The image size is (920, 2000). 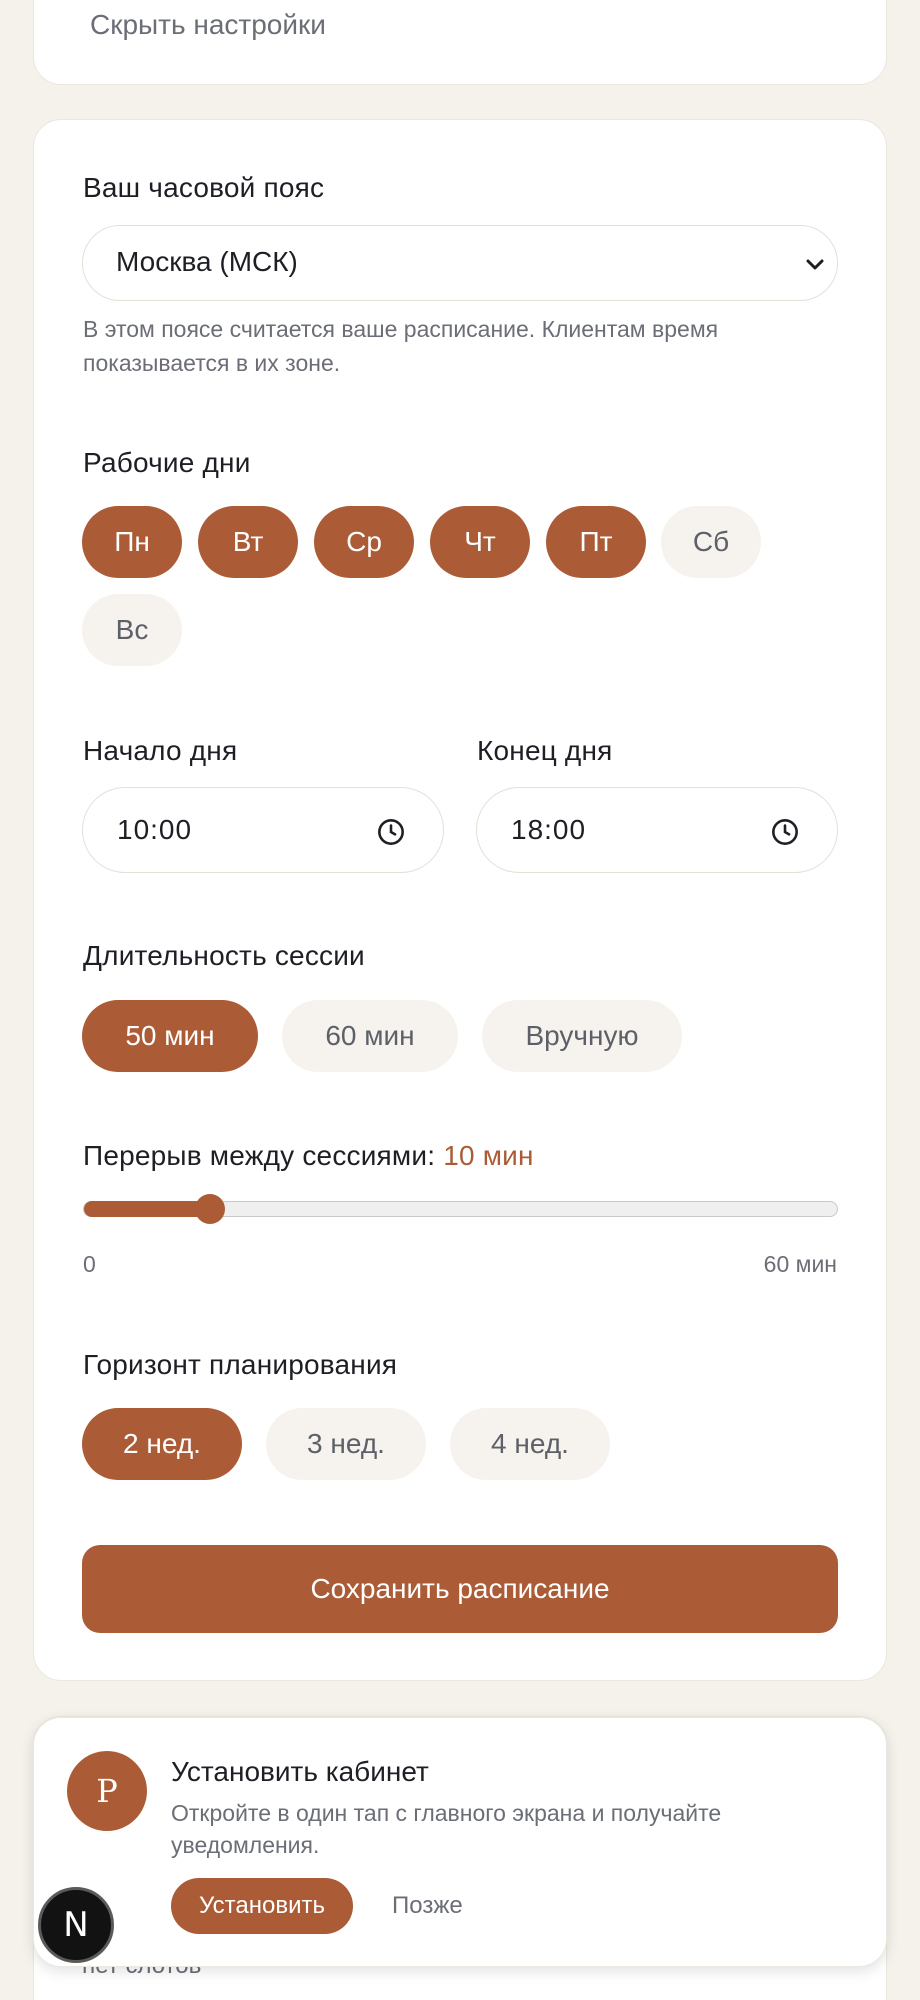 I want to click on day-chip-tue: Вт, so click(x=248, y=542).